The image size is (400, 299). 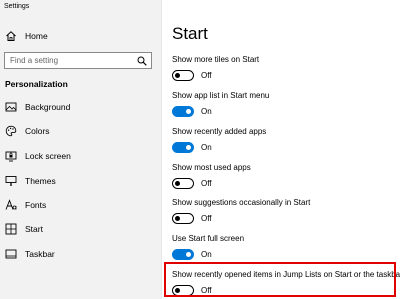 What do you see at coordinates (241, 202) in the screenshot?
I see `setting-label: Show suggestions occasionally in Start` at bounding box center [241, 202].